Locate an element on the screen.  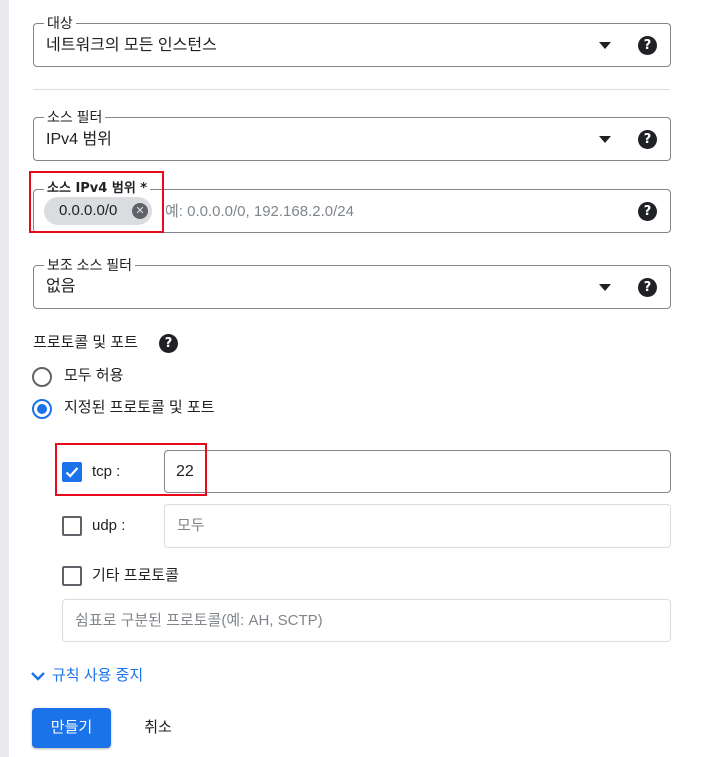
udp-ports-placeholder: 모두 is located at coordinates (191, 525).